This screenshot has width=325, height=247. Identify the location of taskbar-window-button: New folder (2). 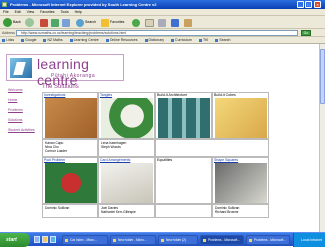
(178, 240).